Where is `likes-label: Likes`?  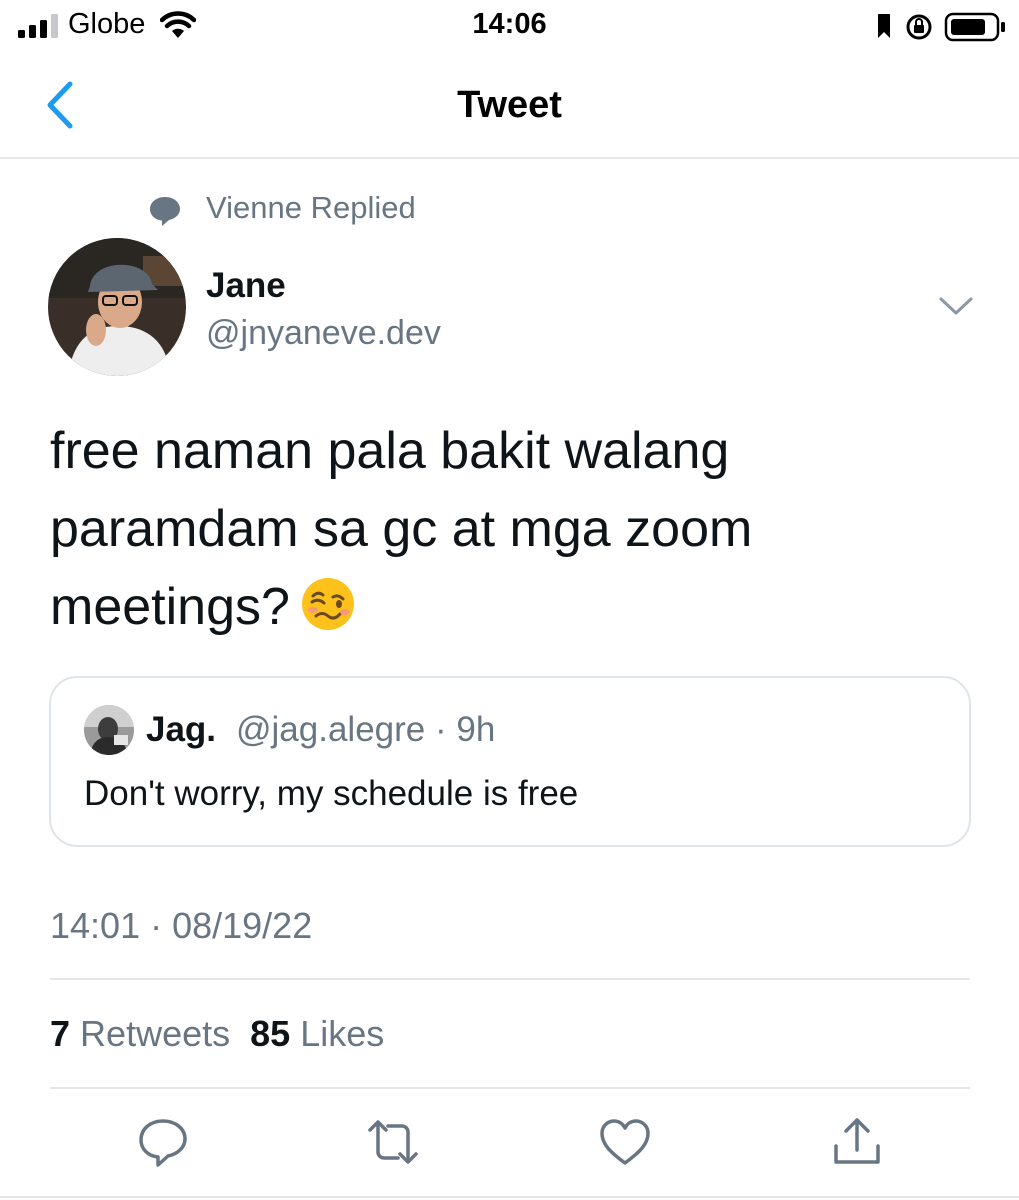 likes-label: Likes is located at coordinates (342, 1033).